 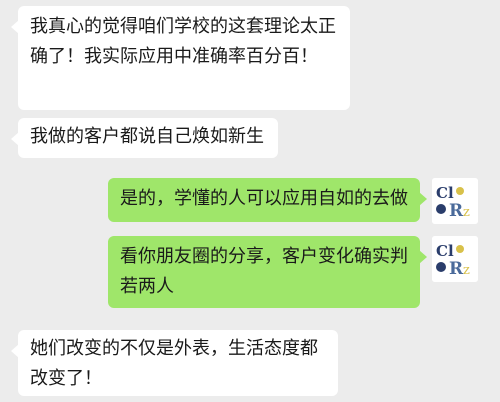 What do you see at coordinates (264, 198) in the screenshot?
I see `message-text: 是的，学懂的人可以应用自如的去做` at bounding box center [264, 198].